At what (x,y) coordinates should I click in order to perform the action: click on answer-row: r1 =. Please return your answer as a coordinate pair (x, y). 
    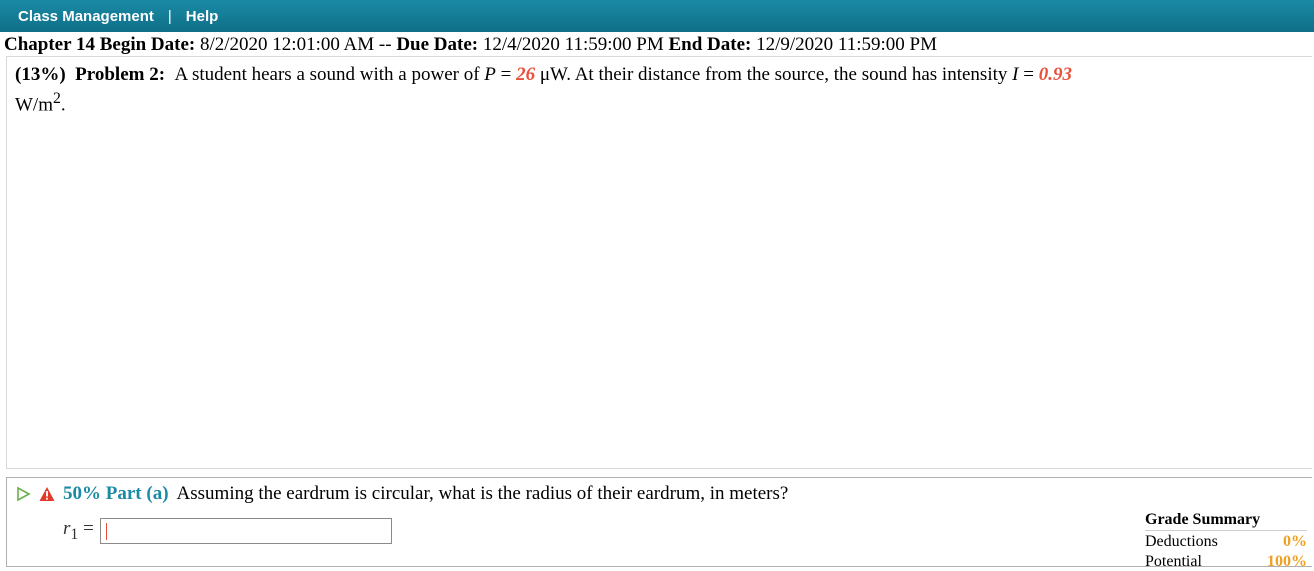
    Looking at the image, I should click on (227, 531).